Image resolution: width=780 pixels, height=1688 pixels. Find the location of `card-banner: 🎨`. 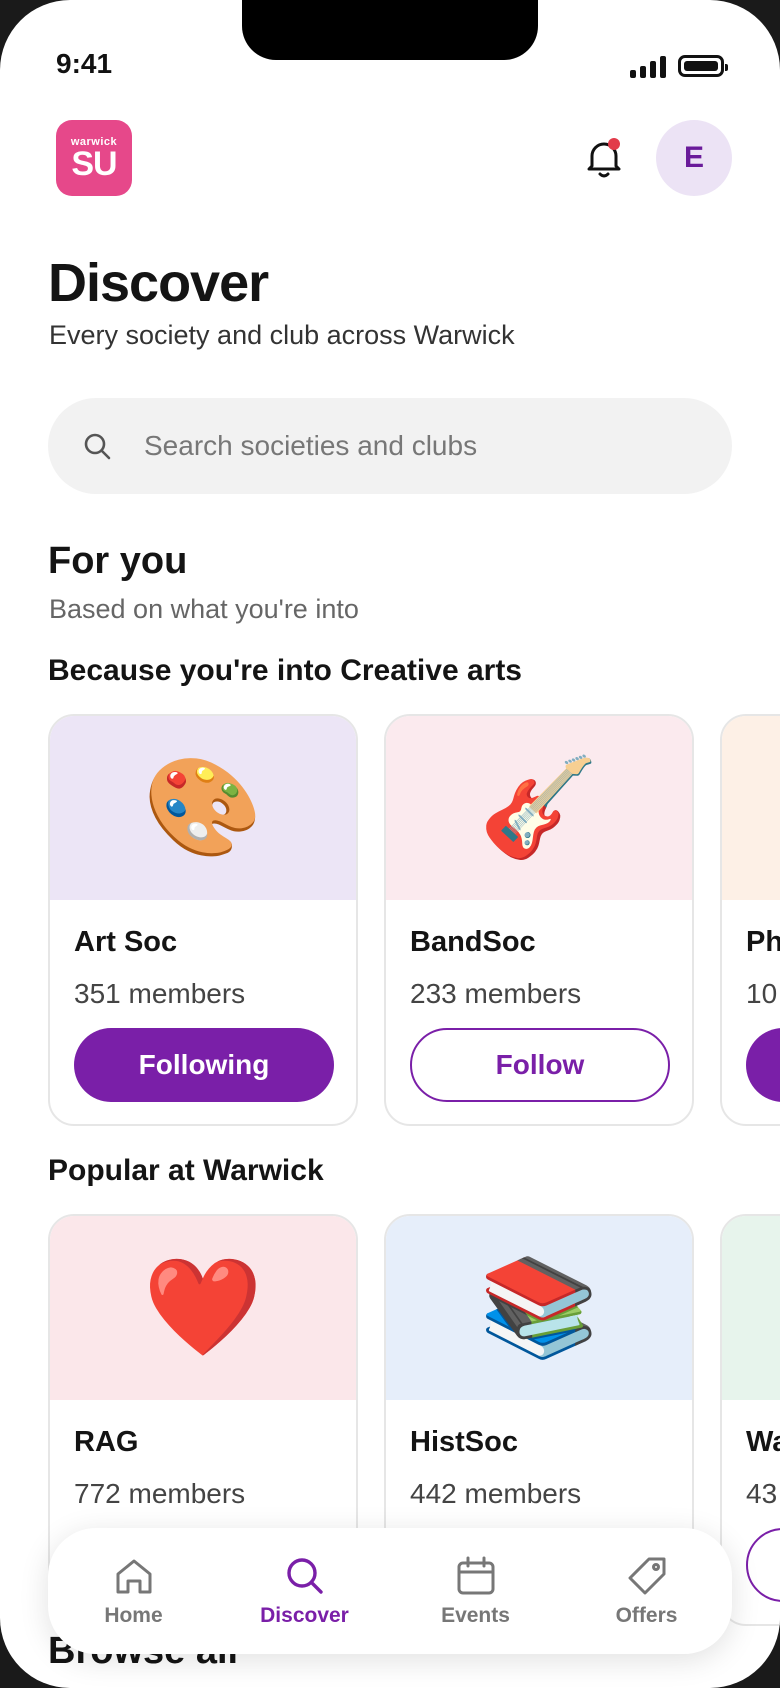

card-banner: 🎨 is located at coordinates (203, 808).